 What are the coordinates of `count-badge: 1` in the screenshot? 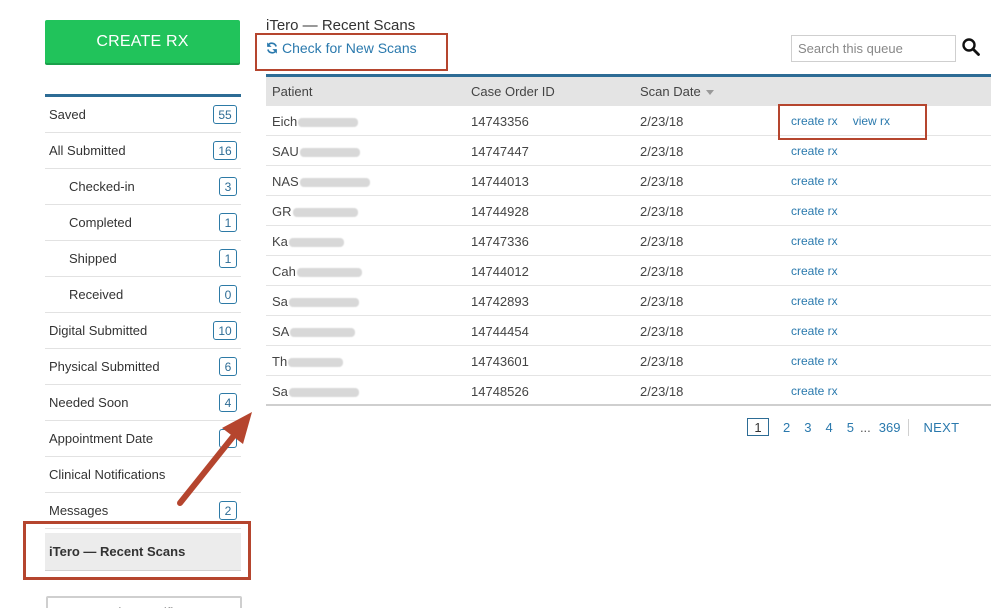 It's located at (228, 258).